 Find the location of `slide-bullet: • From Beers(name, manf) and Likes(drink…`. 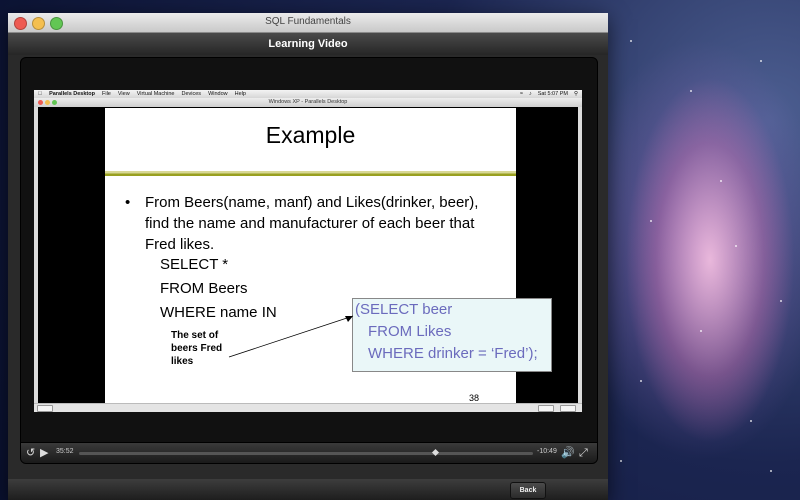

slide-bullet: • From Beers(name, manf) and Likes(drink… is located at coordinates (307, 223).